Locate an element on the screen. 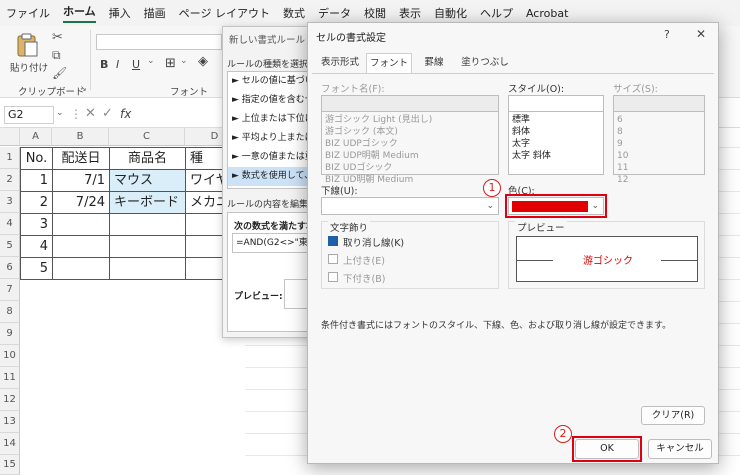 The image size is (740, 475). cancel-button: キャンセル is located at coordinates (680, 449).